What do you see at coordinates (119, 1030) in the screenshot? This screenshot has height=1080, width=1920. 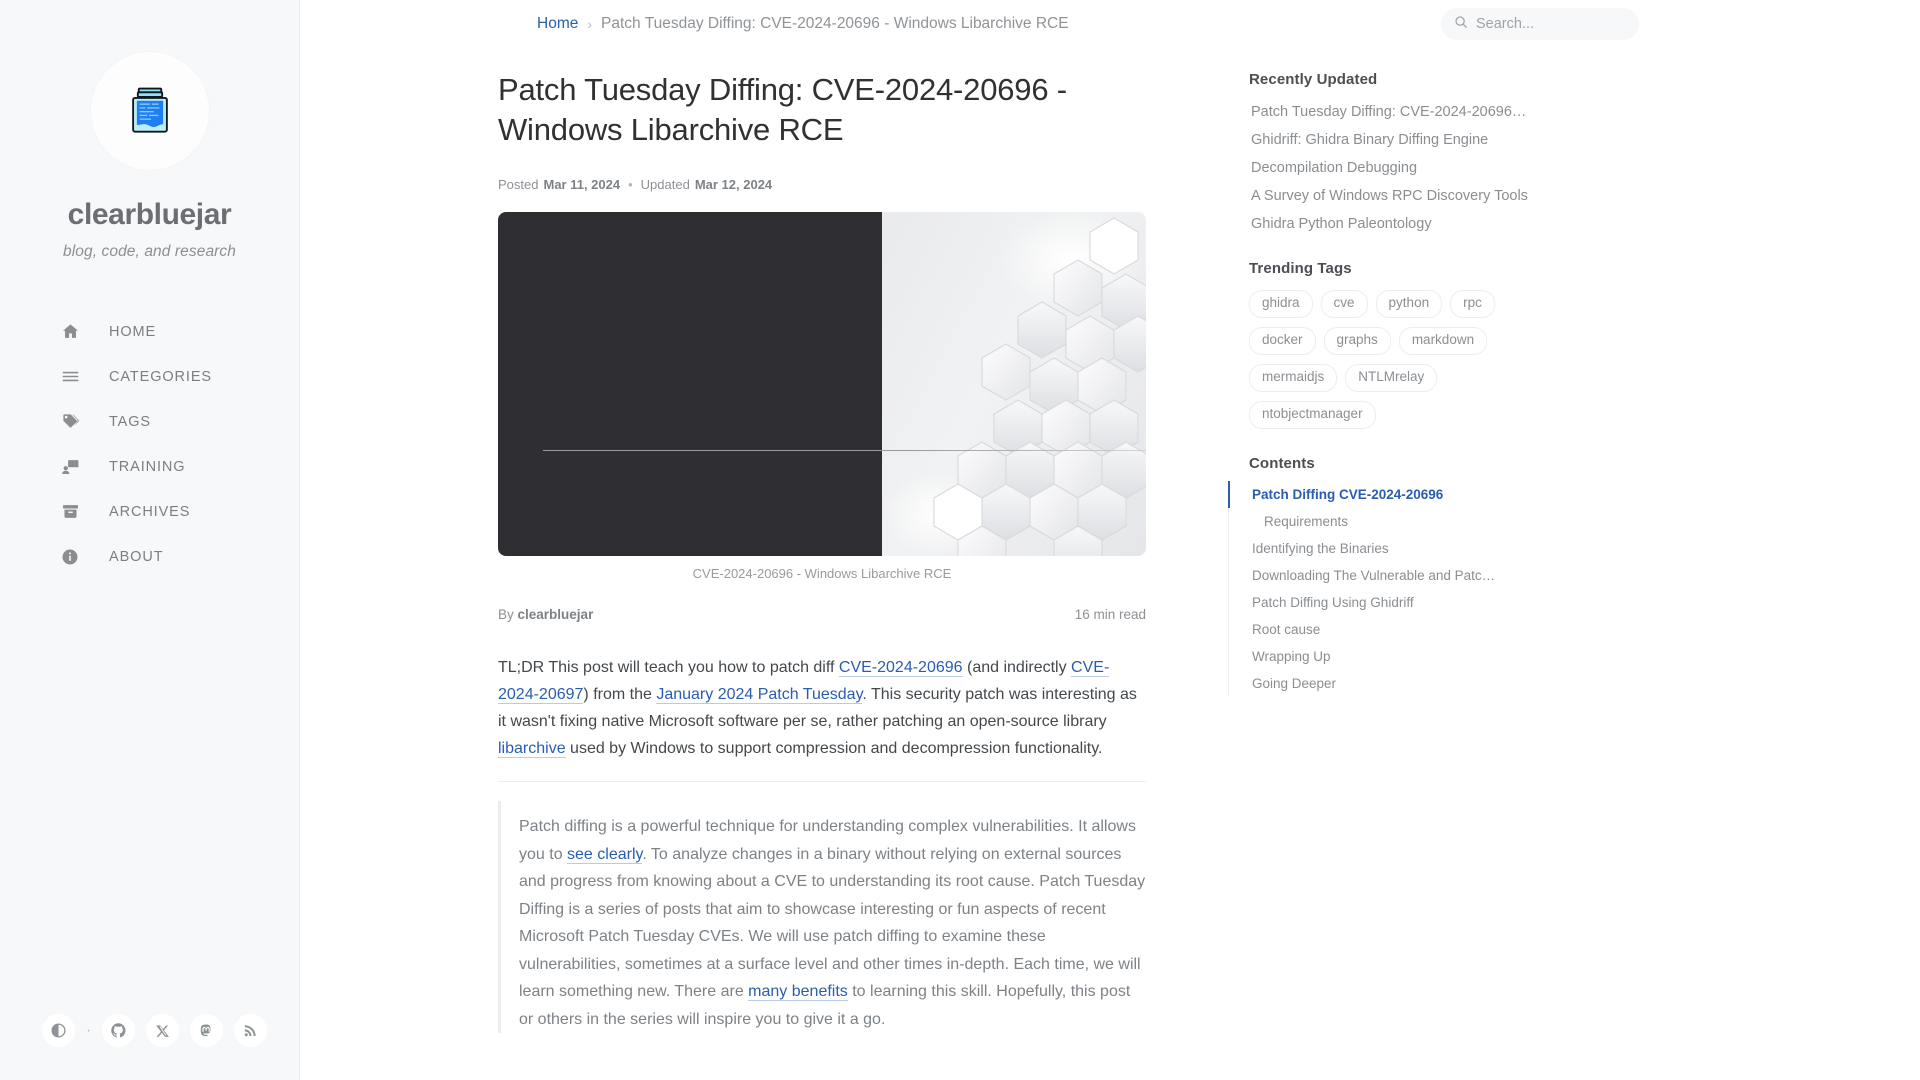 I see `github-icon` at bounding box center [119, 1030].